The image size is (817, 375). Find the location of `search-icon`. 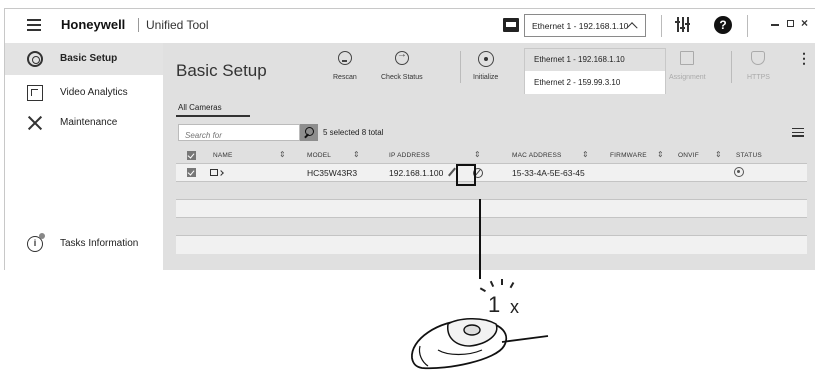

search-icon is located at coordinates (309, 132).